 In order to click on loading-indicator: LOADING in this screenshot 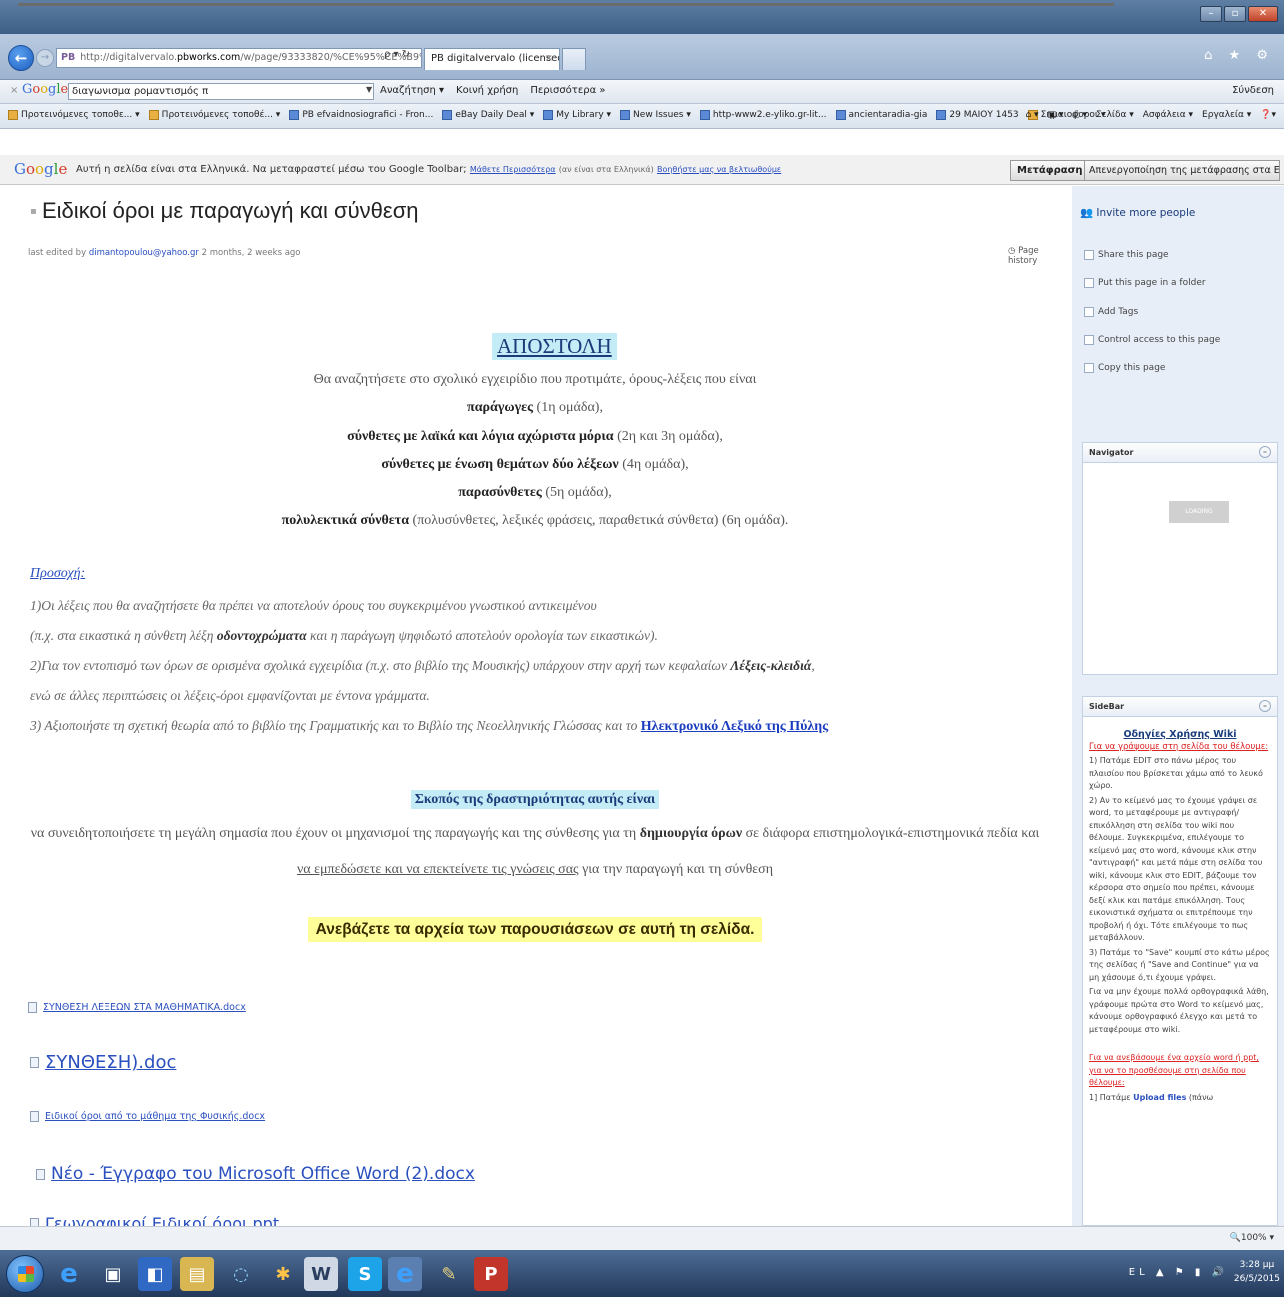, I will do `click(1199, 512)`.